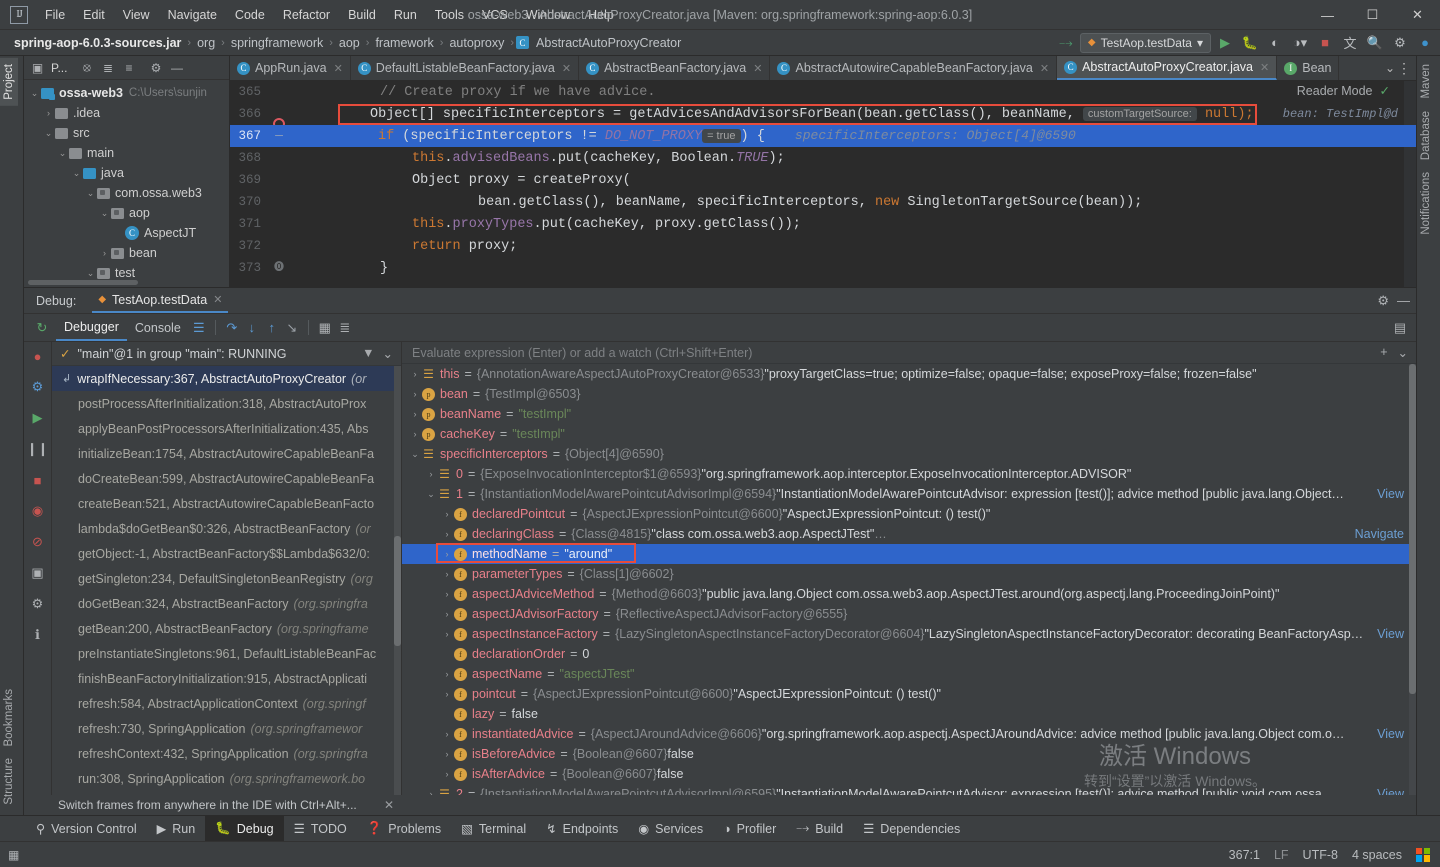 The width and height of the screenshot is (1440, 867). Describe the element at coordinates (1379, 534) in the screenshot. I see `view-link: Navigate` at that location.